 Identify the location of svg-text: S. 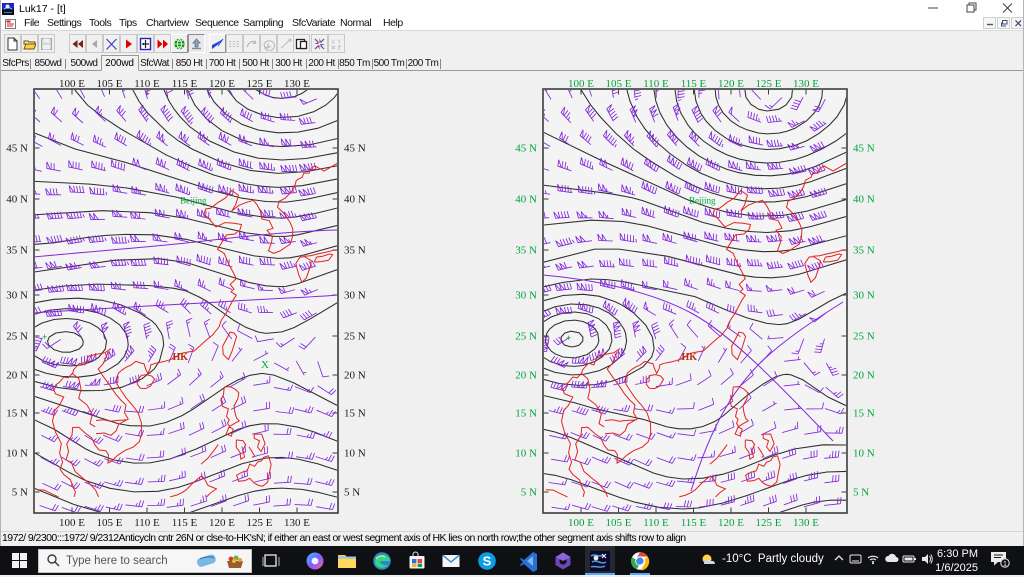
(487, 561).